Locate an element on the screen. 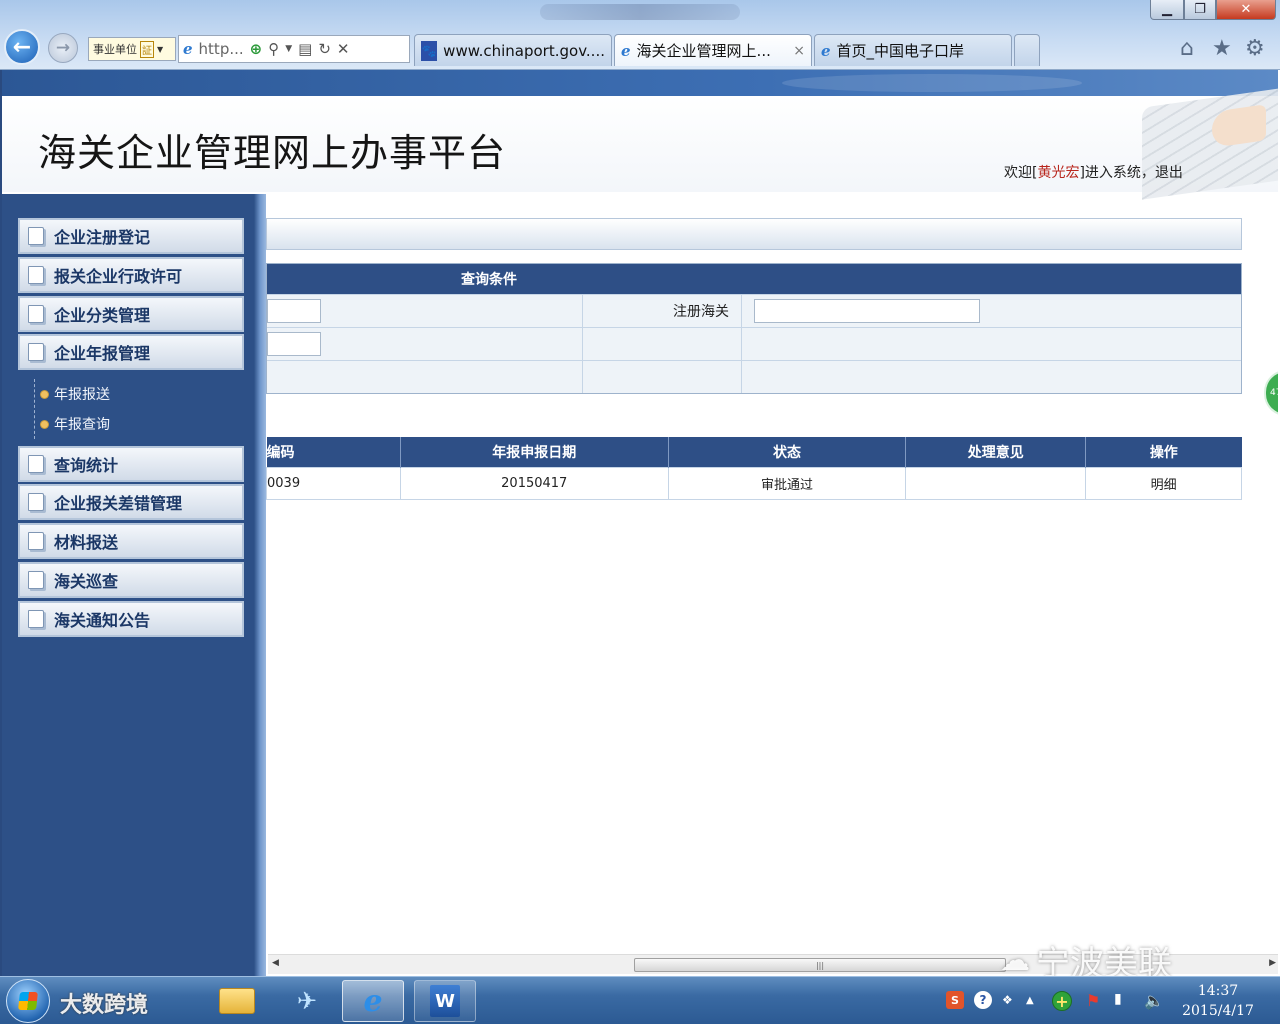 The width and height of the screenshot is (1280, 1024). register-customs-input is located at coordinates (867, 311).